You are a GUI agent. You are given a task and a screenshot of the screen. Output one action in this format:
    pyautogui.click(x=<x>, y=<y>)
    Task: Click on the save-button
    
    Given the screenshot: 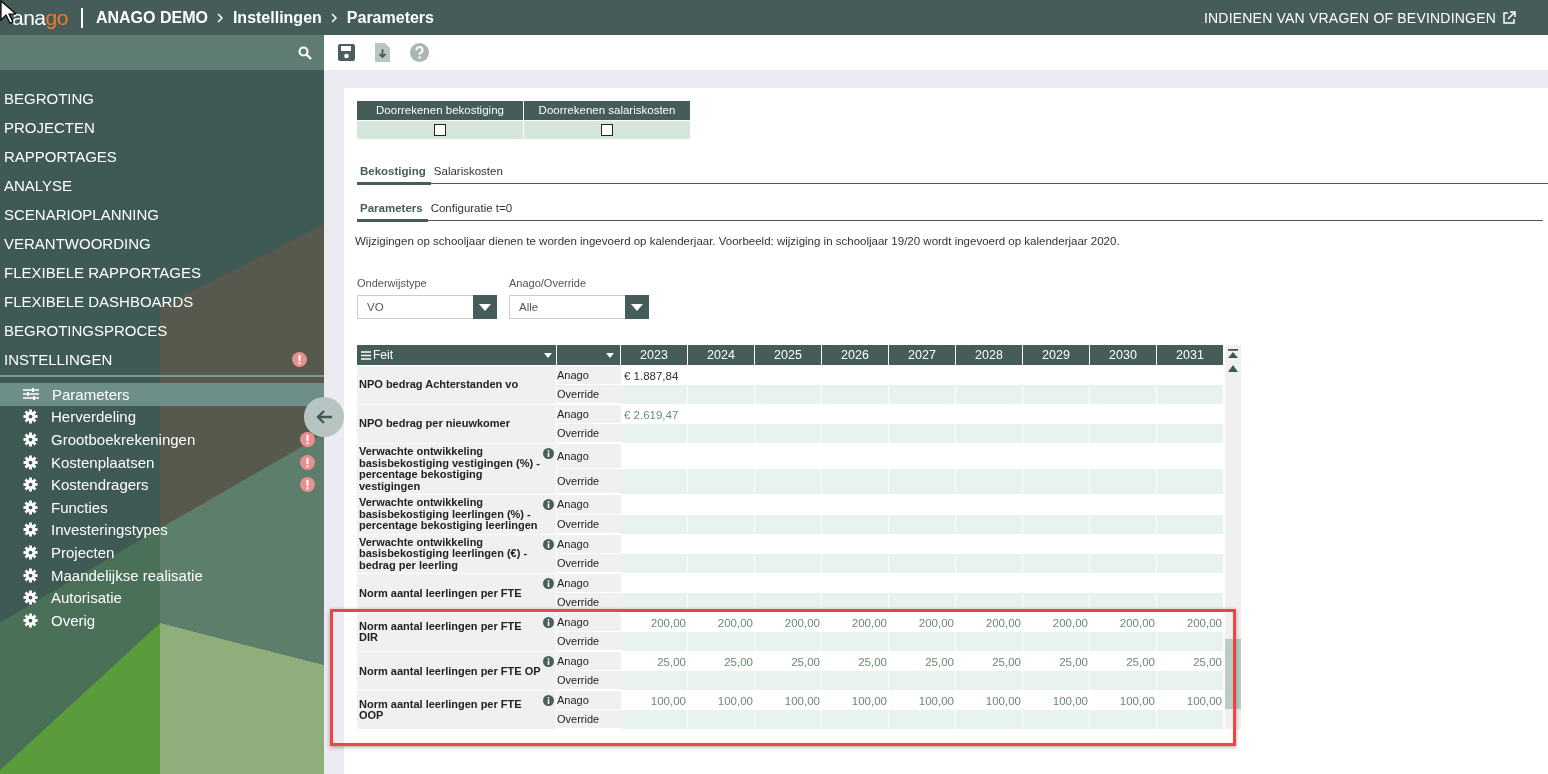 What is the action you would take?
    pyautogui.click(x=346, y=52)
    